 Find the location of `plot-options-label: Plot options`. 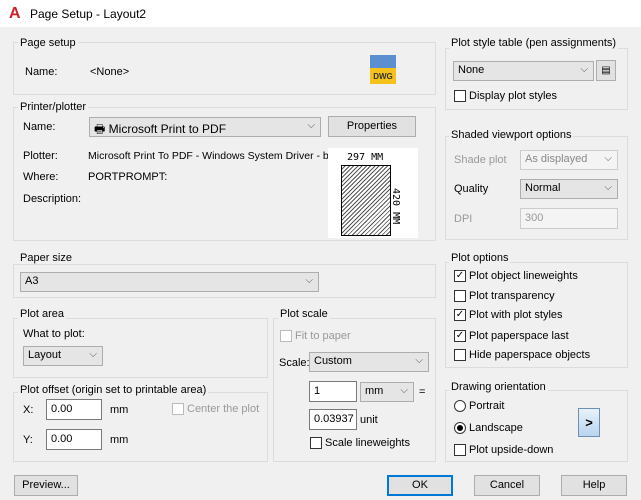

plot-options-label: Plot options is located at coordinates (480, 258).